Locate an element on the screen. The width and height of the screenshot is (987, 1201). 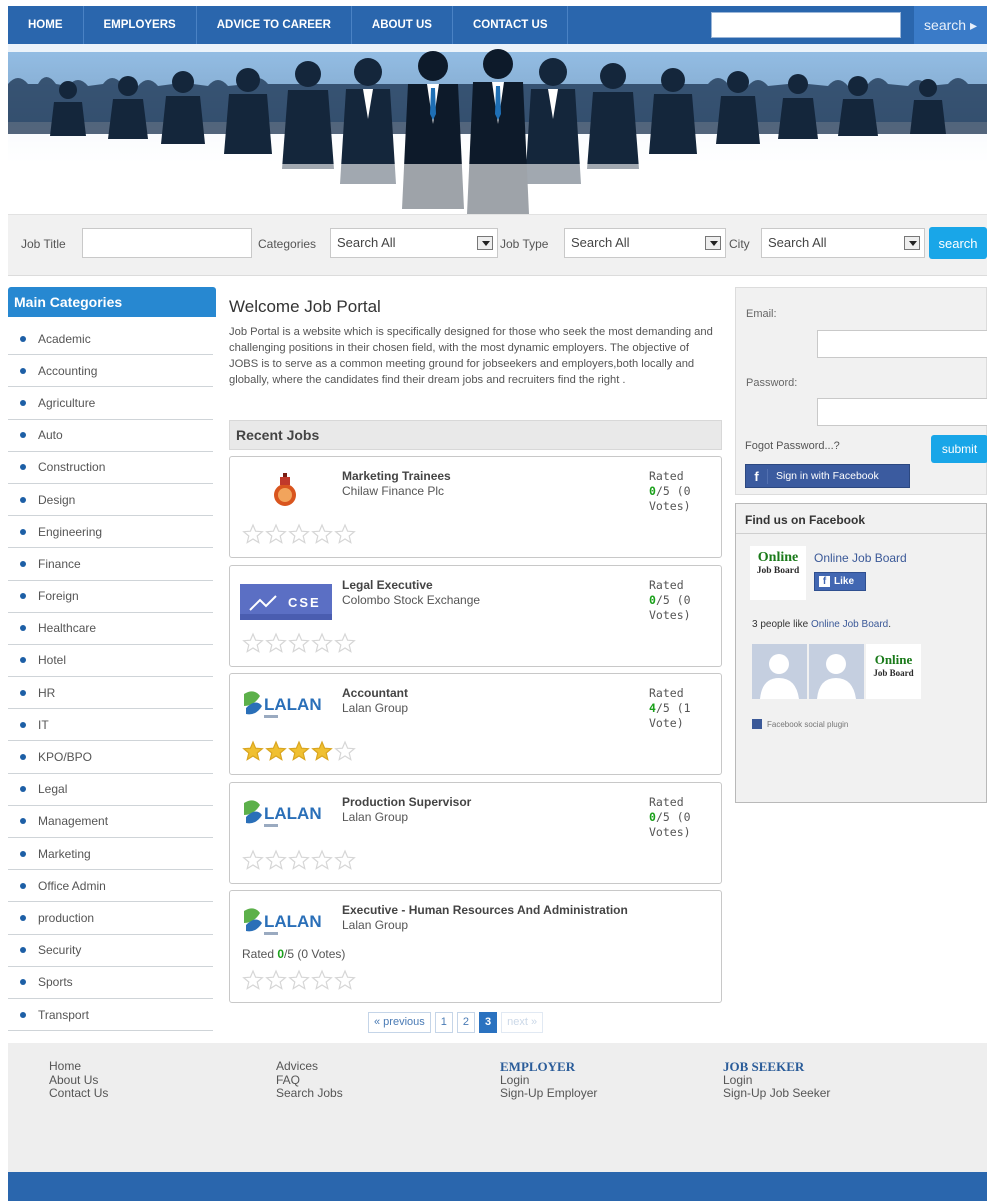
sidebar-item-office-admin: Office Admin is located at coordinates (110, 886).